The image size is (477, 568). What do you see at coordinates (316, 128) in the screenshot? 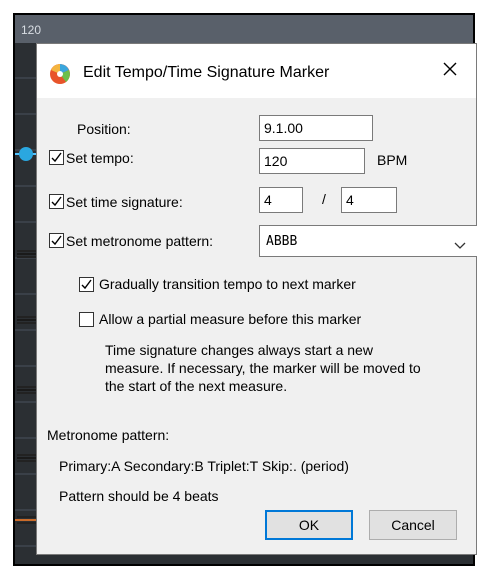
I see `position-input: 9.1.00` at bounding box center [316, 128].